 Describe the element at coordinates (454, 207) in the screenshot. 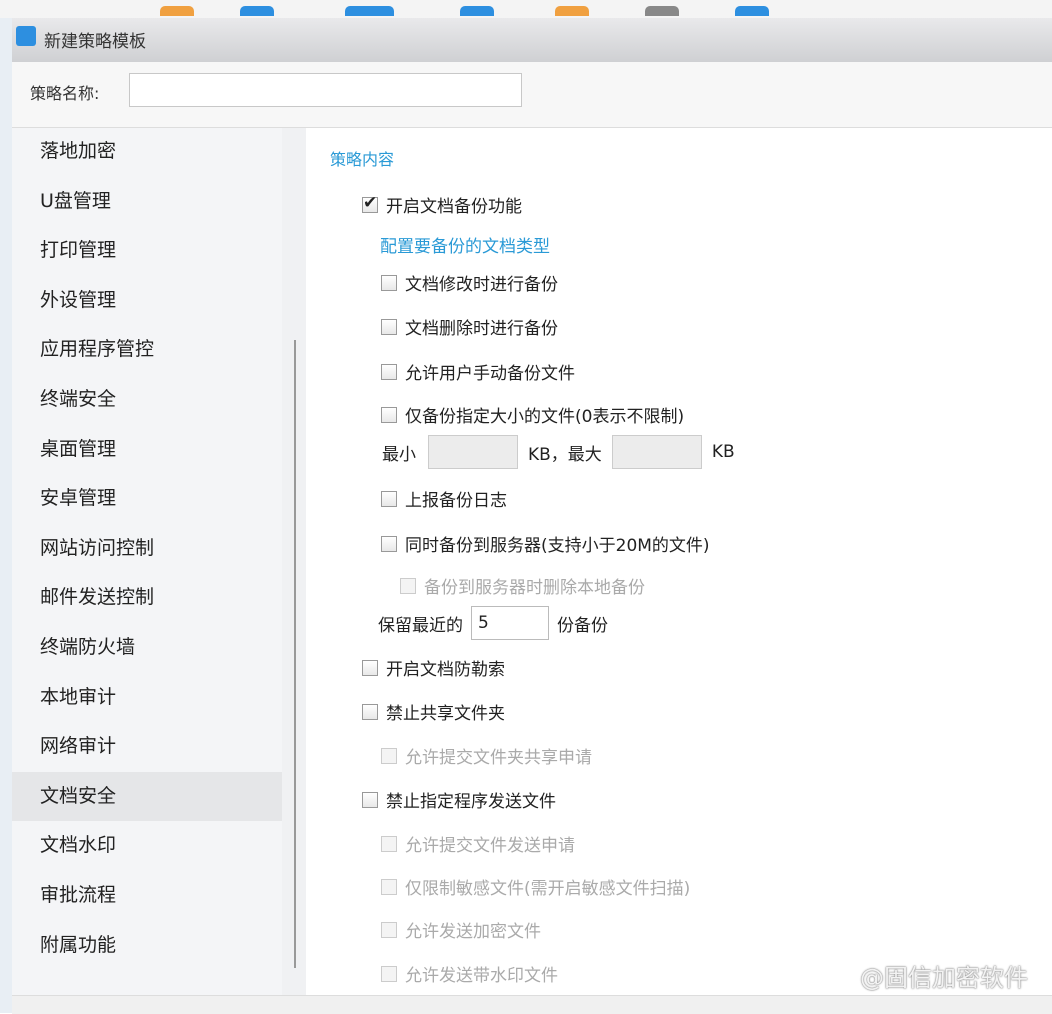

I see `checkbox-label: 开启文档备份功能` at that location.